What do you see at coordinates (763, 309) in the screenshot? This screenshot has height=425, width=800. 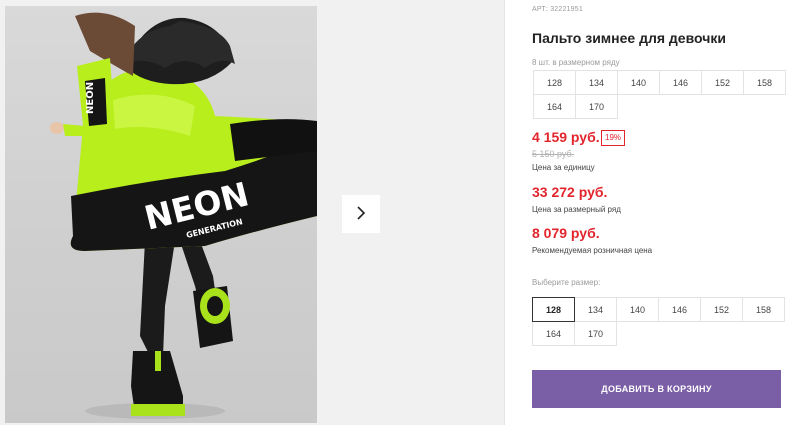 I see `size-option: 158` at bounding box center [763, 309].